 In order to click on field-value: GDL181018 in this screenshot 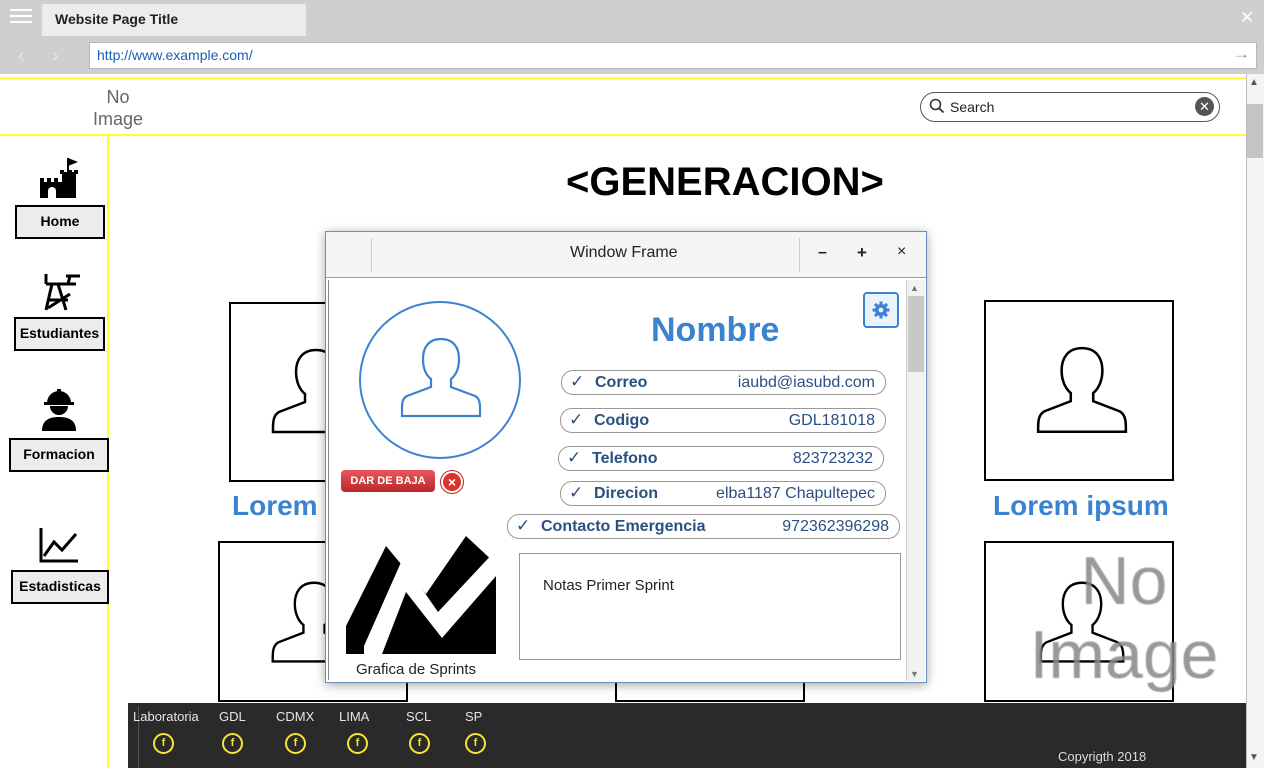, I will do `click(831, 420)`.